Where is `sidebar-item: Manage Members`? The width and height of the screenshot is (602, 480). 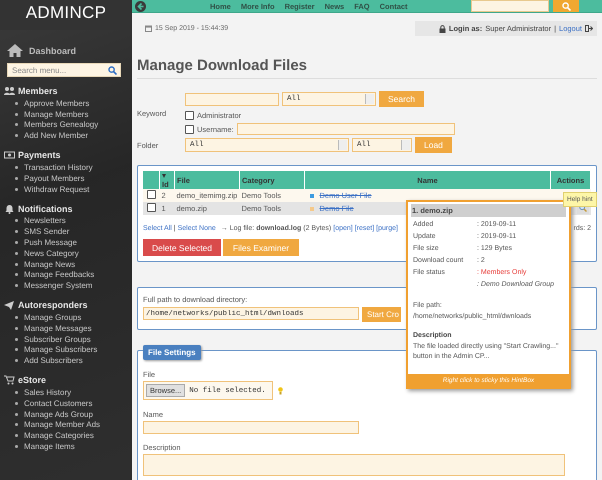 sidebar-item: Manage Members is located at coordinates (56, 114).